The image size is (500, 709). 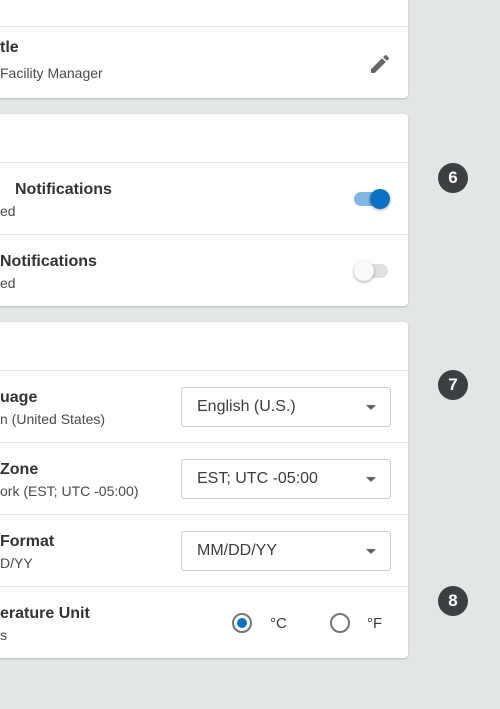 What do you see at coordinates (19, 397) in the screenshot?
I see `language-label: uage` at bounding box center [19, 397].